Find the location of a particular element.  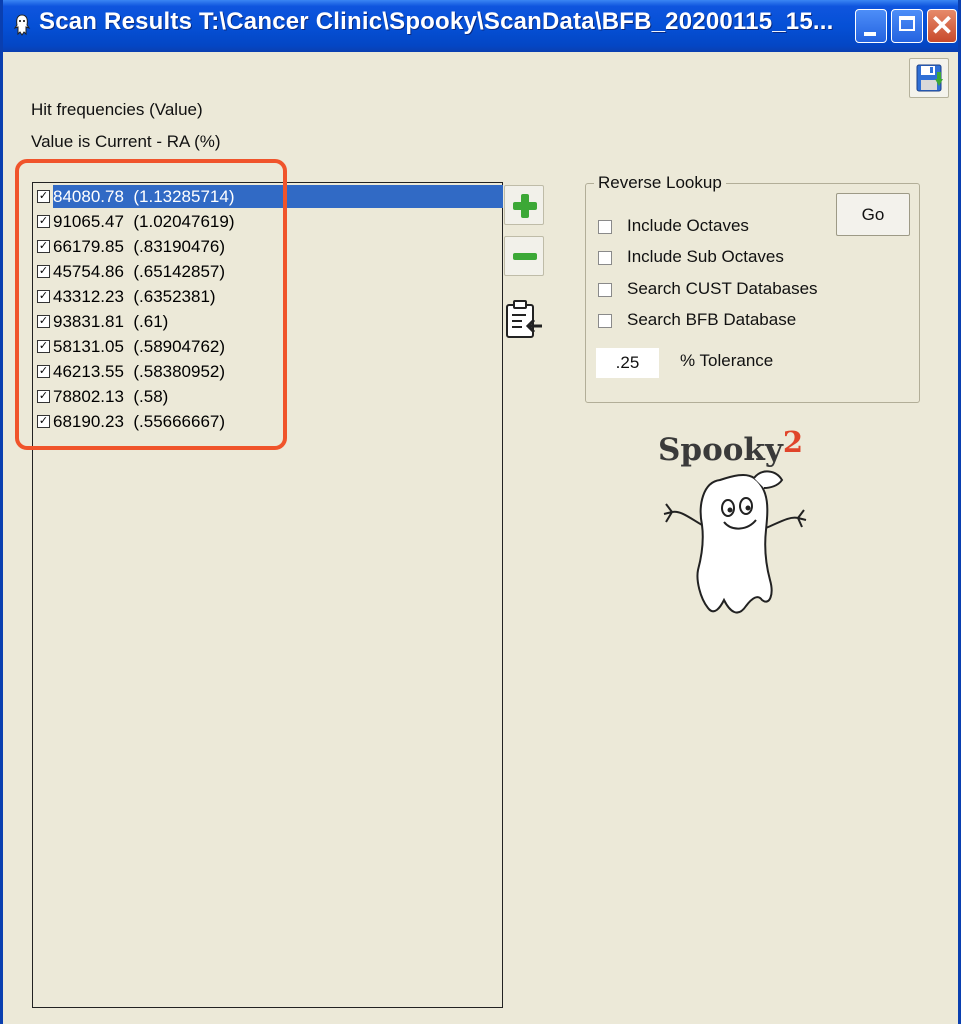

remove-button is located at coordinates (524, 256).